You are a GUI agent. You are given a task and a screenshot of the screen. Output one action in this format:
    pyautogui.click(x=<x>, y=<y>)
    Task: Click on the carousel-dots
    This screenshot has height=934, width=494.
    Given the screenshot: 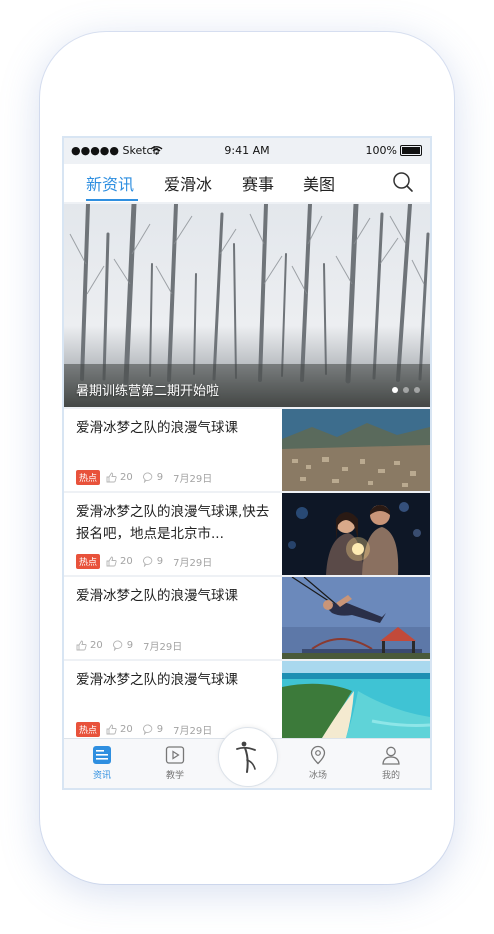 What is the action you would take?
    pyautogui.click(x=406, y=390)
    